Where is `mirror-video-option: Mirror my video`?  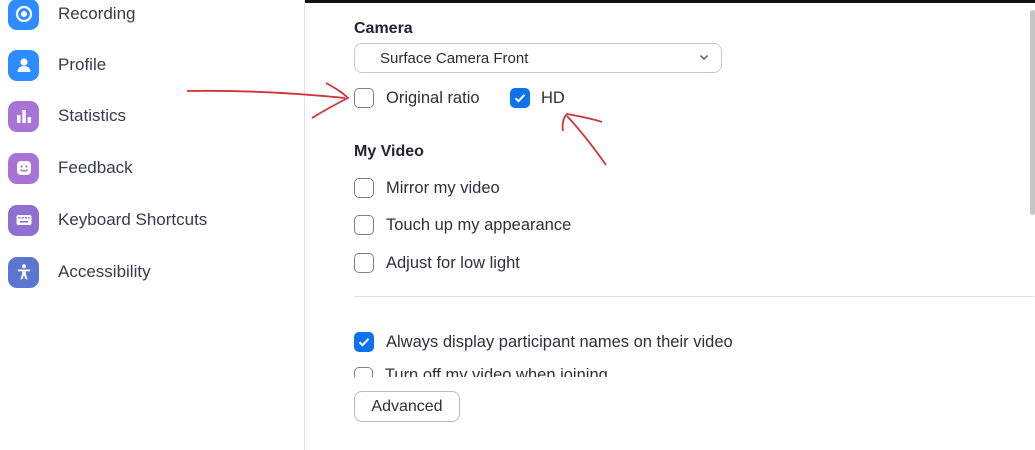 mirror-video-option: Mirror my video is located at coordinates (427, 188).